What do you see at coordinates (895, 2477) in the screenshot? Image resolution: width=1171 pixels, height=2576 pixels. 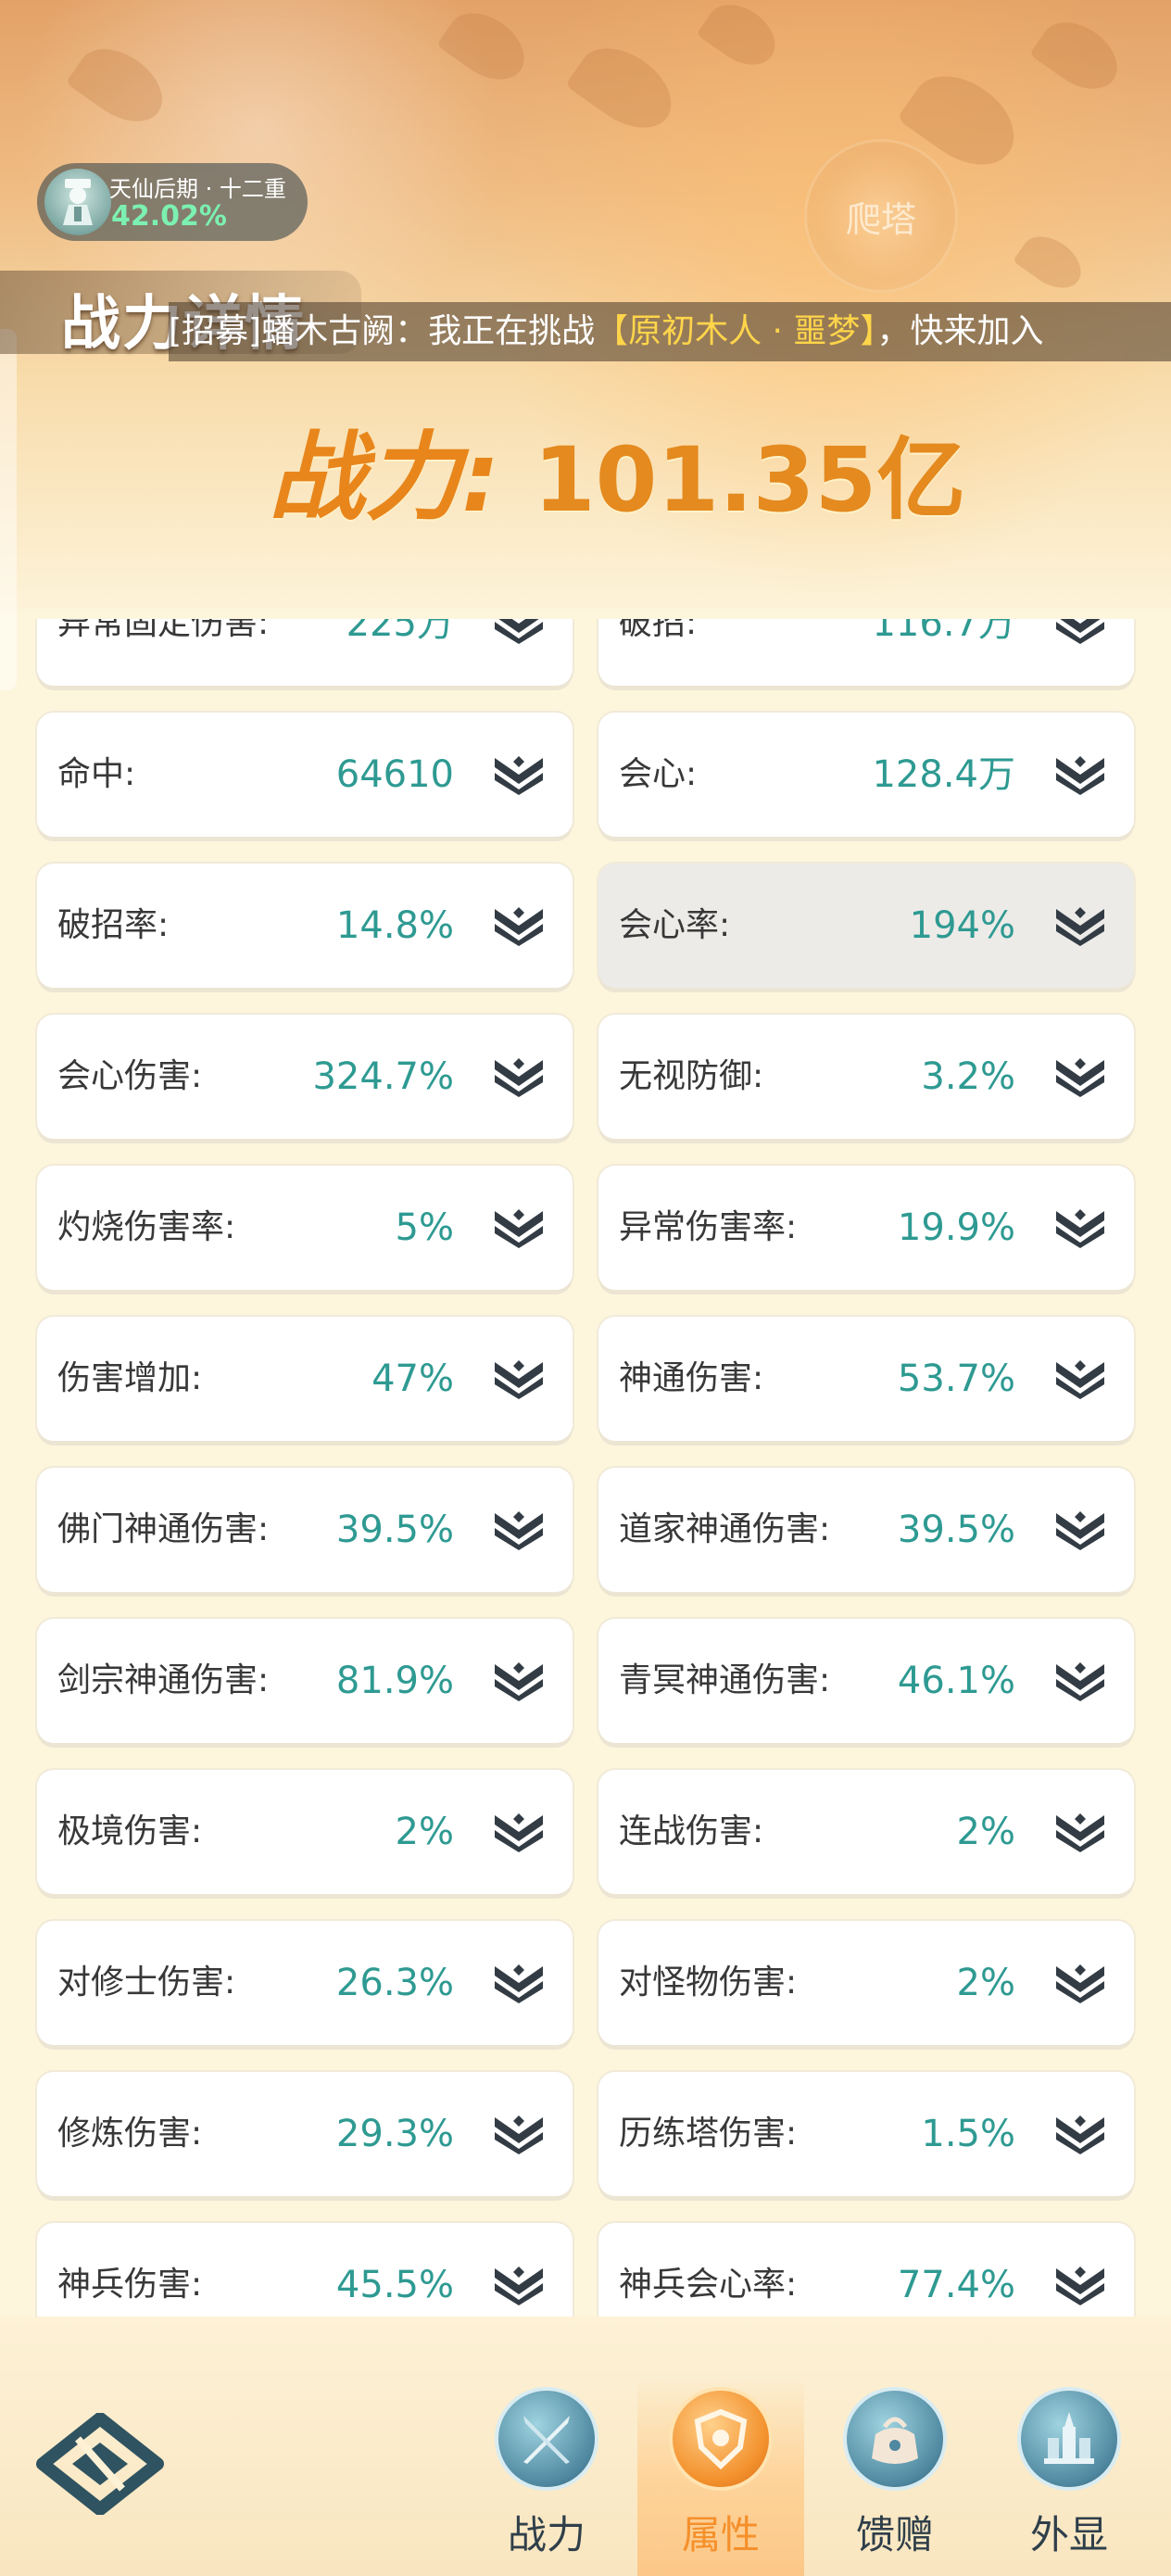 I see `nav-tab-gift: 馈赠` at bounding box center [895, 2477].